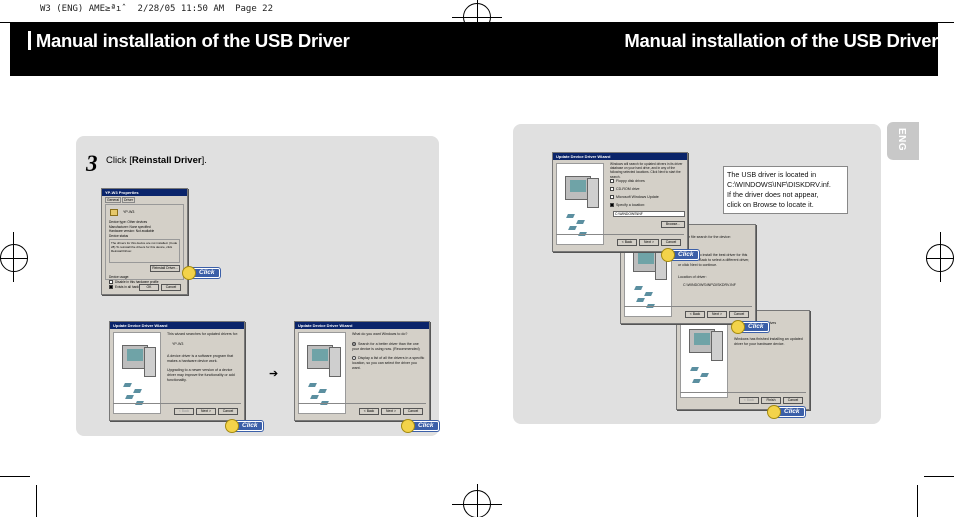 Image resolution: width=954 pixels, height=517 pixels. I want to click on tab-general: General, so click(113, 200).